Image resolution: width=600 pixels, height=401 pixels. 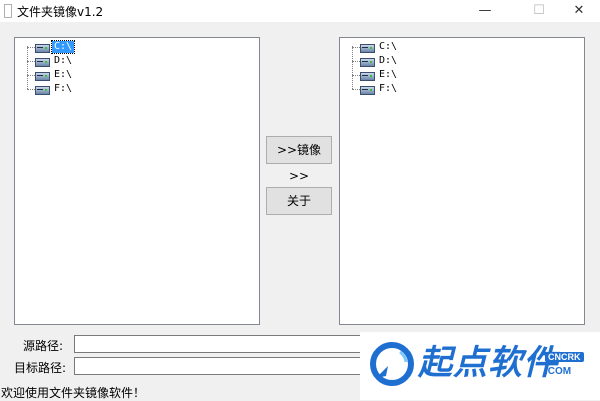 What do you see at coordinates (392, 364) in the screenshot?
I see `watermark-logo-icon` at bounding box center [392, 364].